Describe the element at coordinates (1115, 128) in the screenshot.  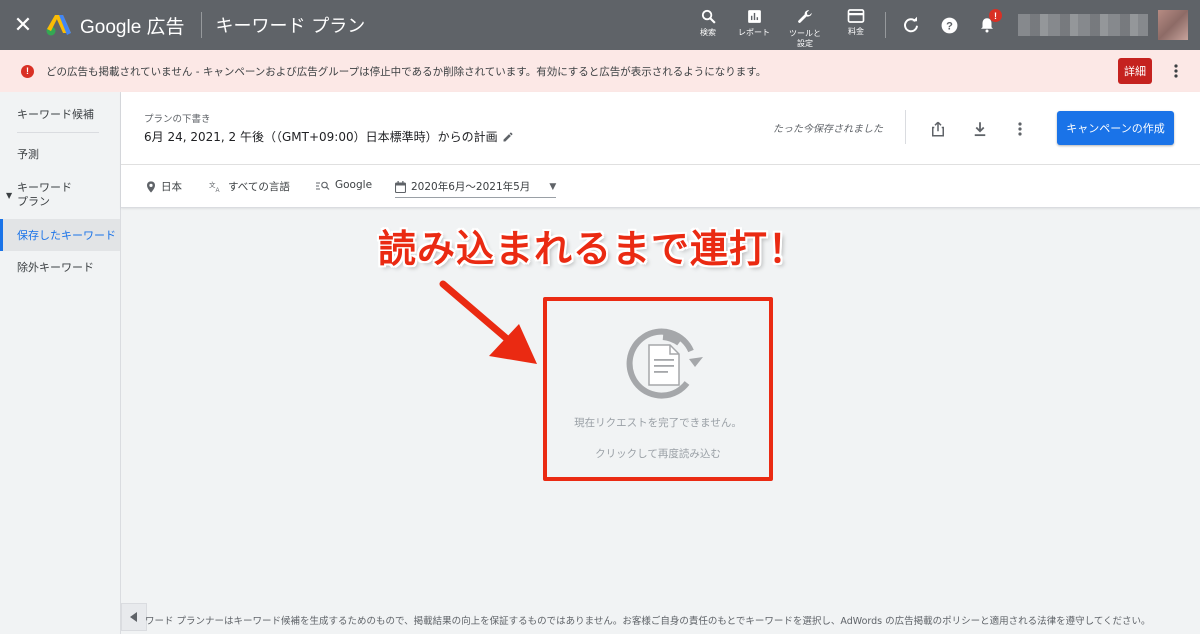
I see `create-campaign-button: キャンペーンの作成` at that location.